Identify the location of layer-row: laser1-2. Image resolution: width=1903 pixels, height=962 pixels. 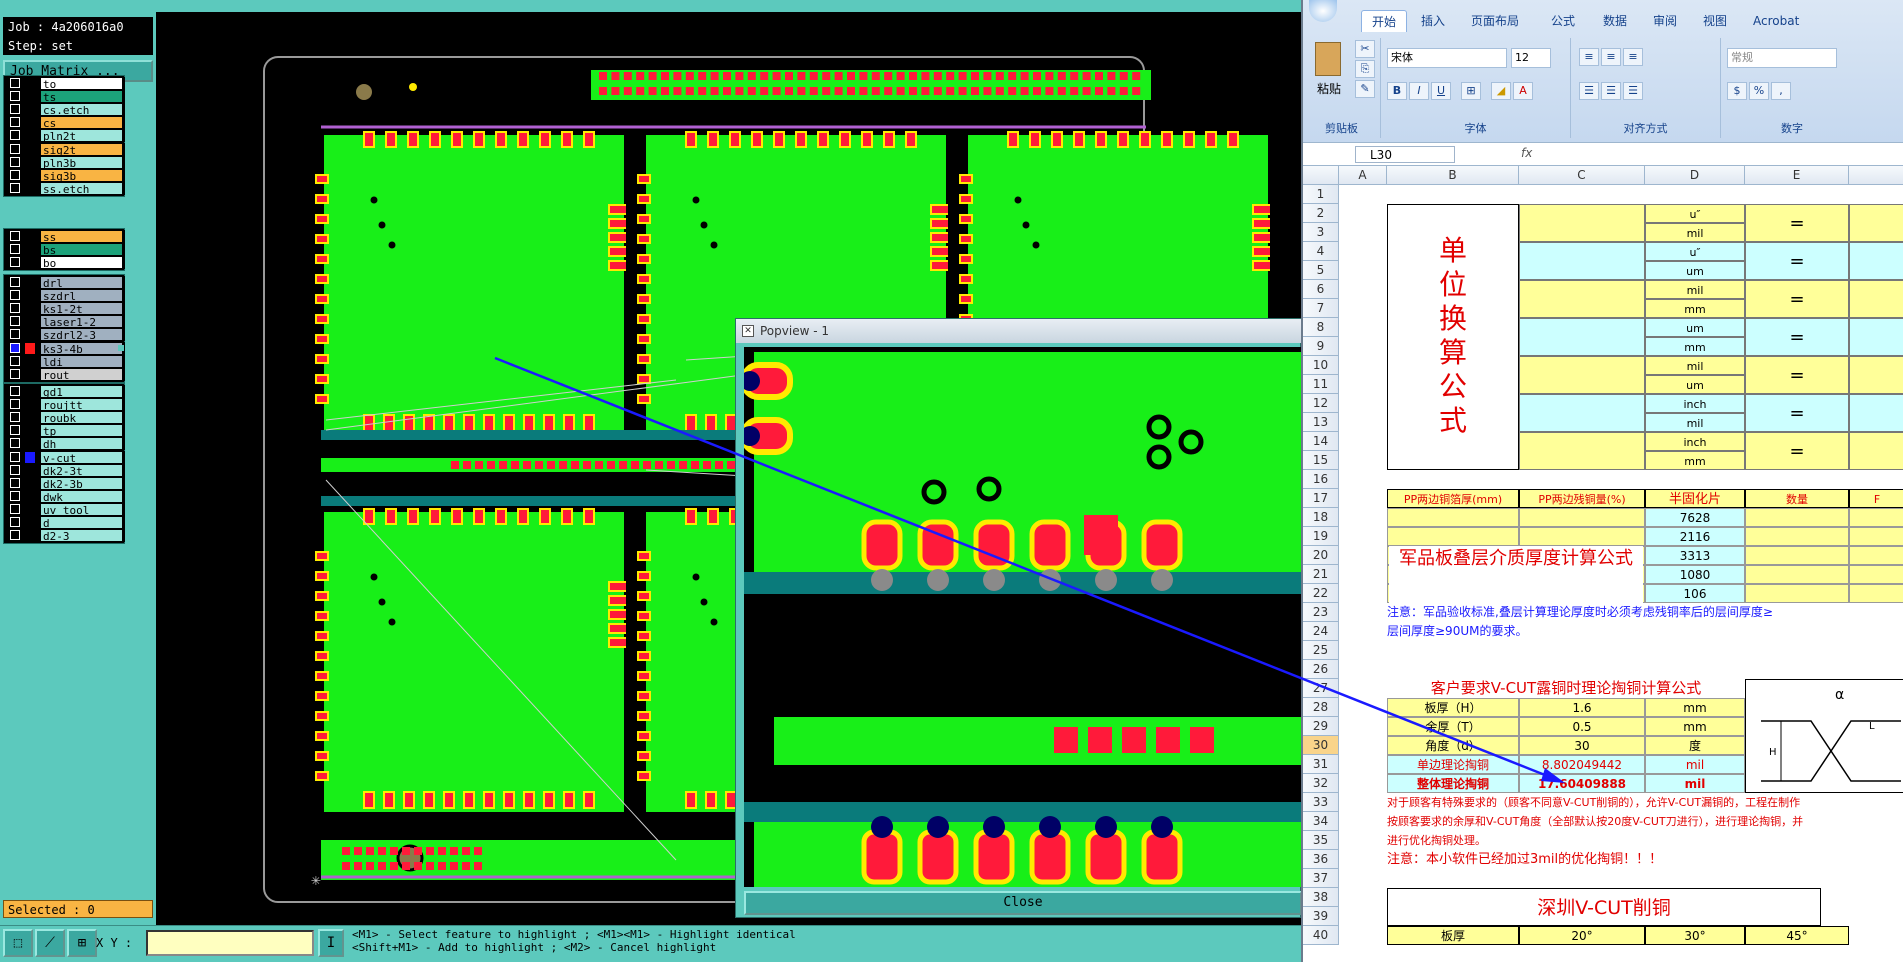
(65, 322).